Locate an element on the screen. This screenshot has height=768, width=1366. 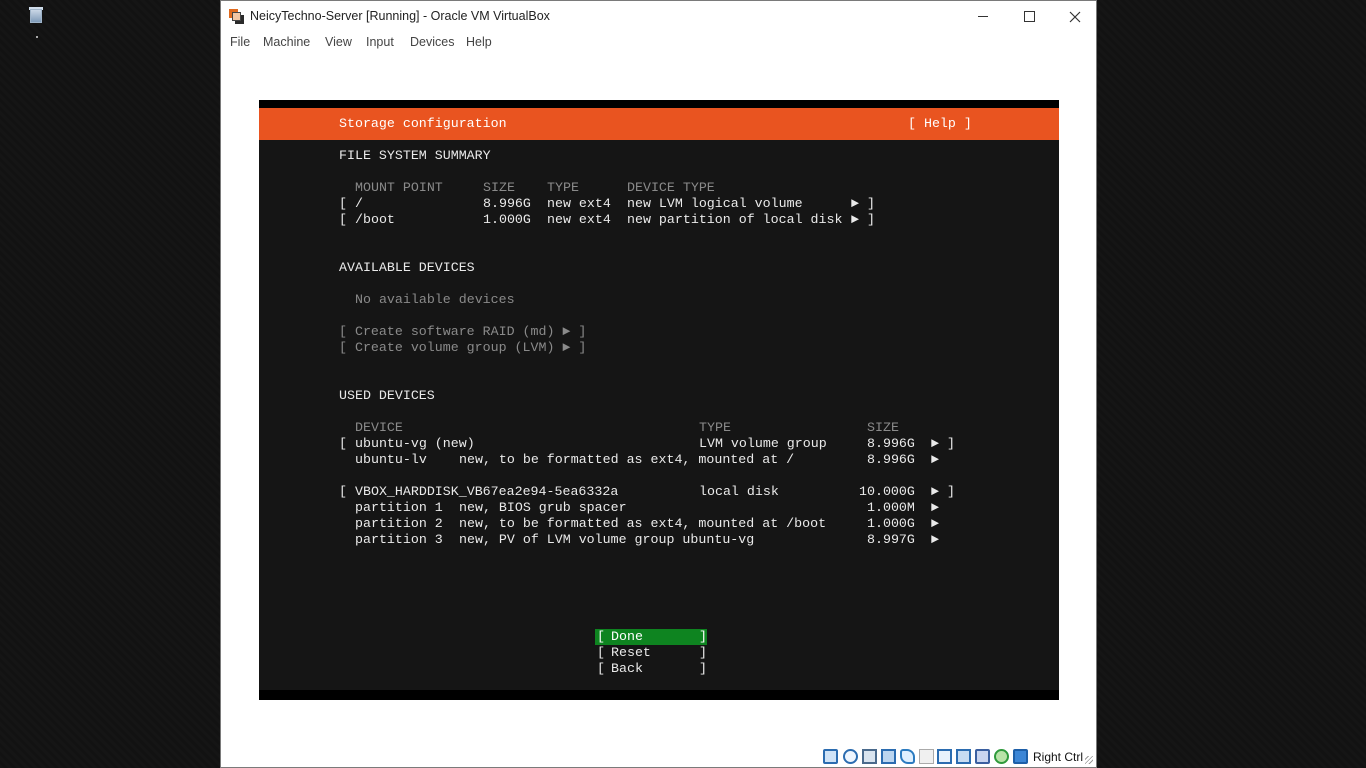
menu-input: Input is located at coordinates (380, 42).